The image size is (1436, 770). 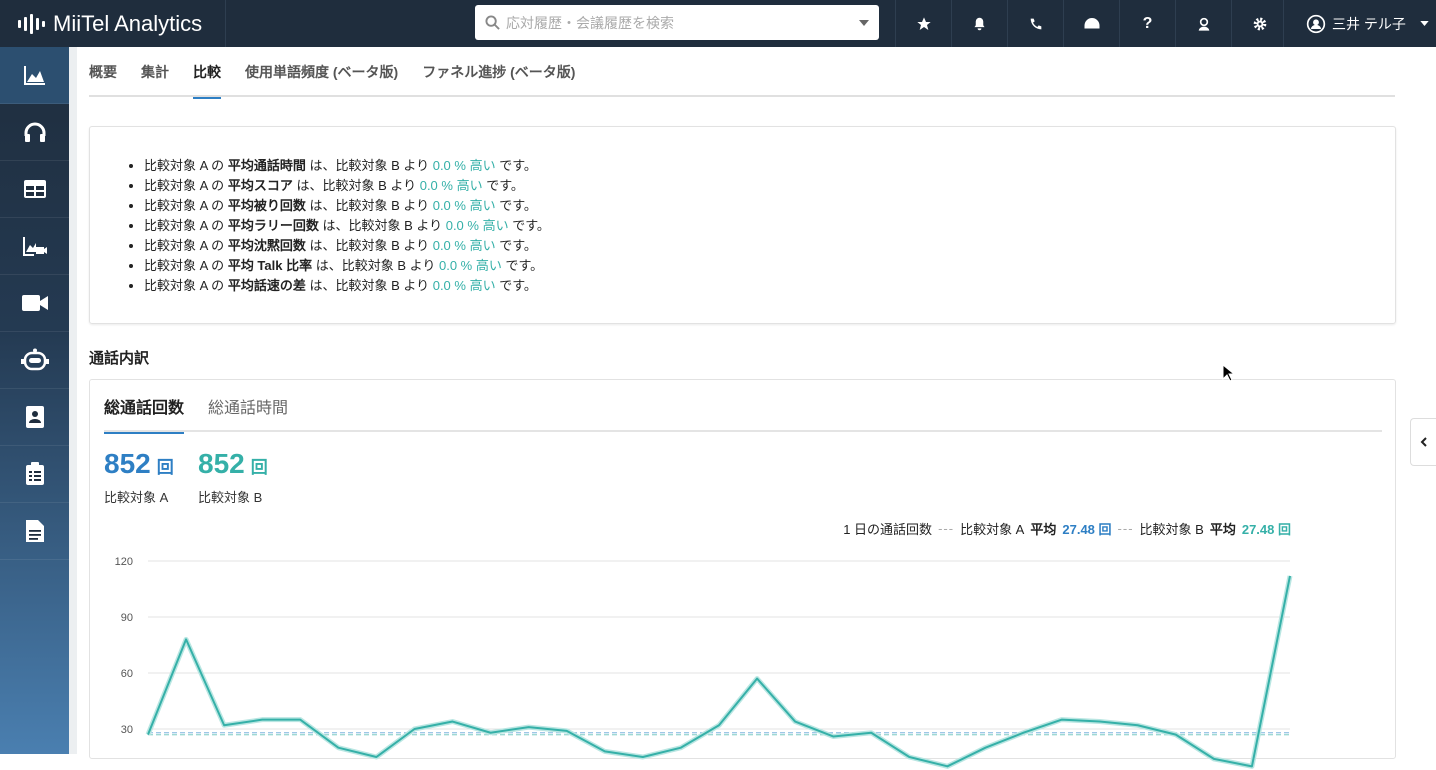 I want to click on sidebar-gutter, so click(x=73, y=400).